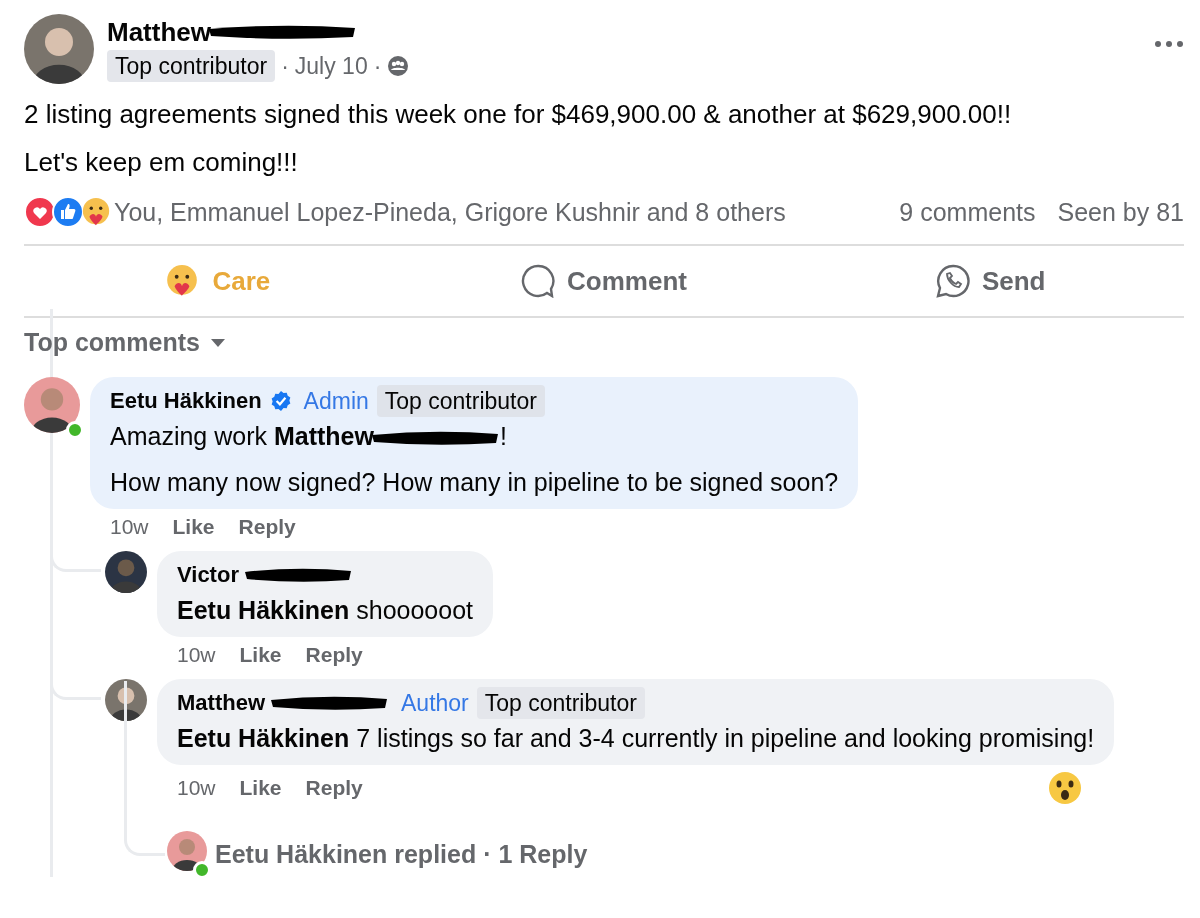 Image resolution: width=1200 pixels, height=918 pixels. What do you see at coordinates (221, 703) in the screenshot?
I see `commenter-name: Matthew` at bounding box center [221, 703].